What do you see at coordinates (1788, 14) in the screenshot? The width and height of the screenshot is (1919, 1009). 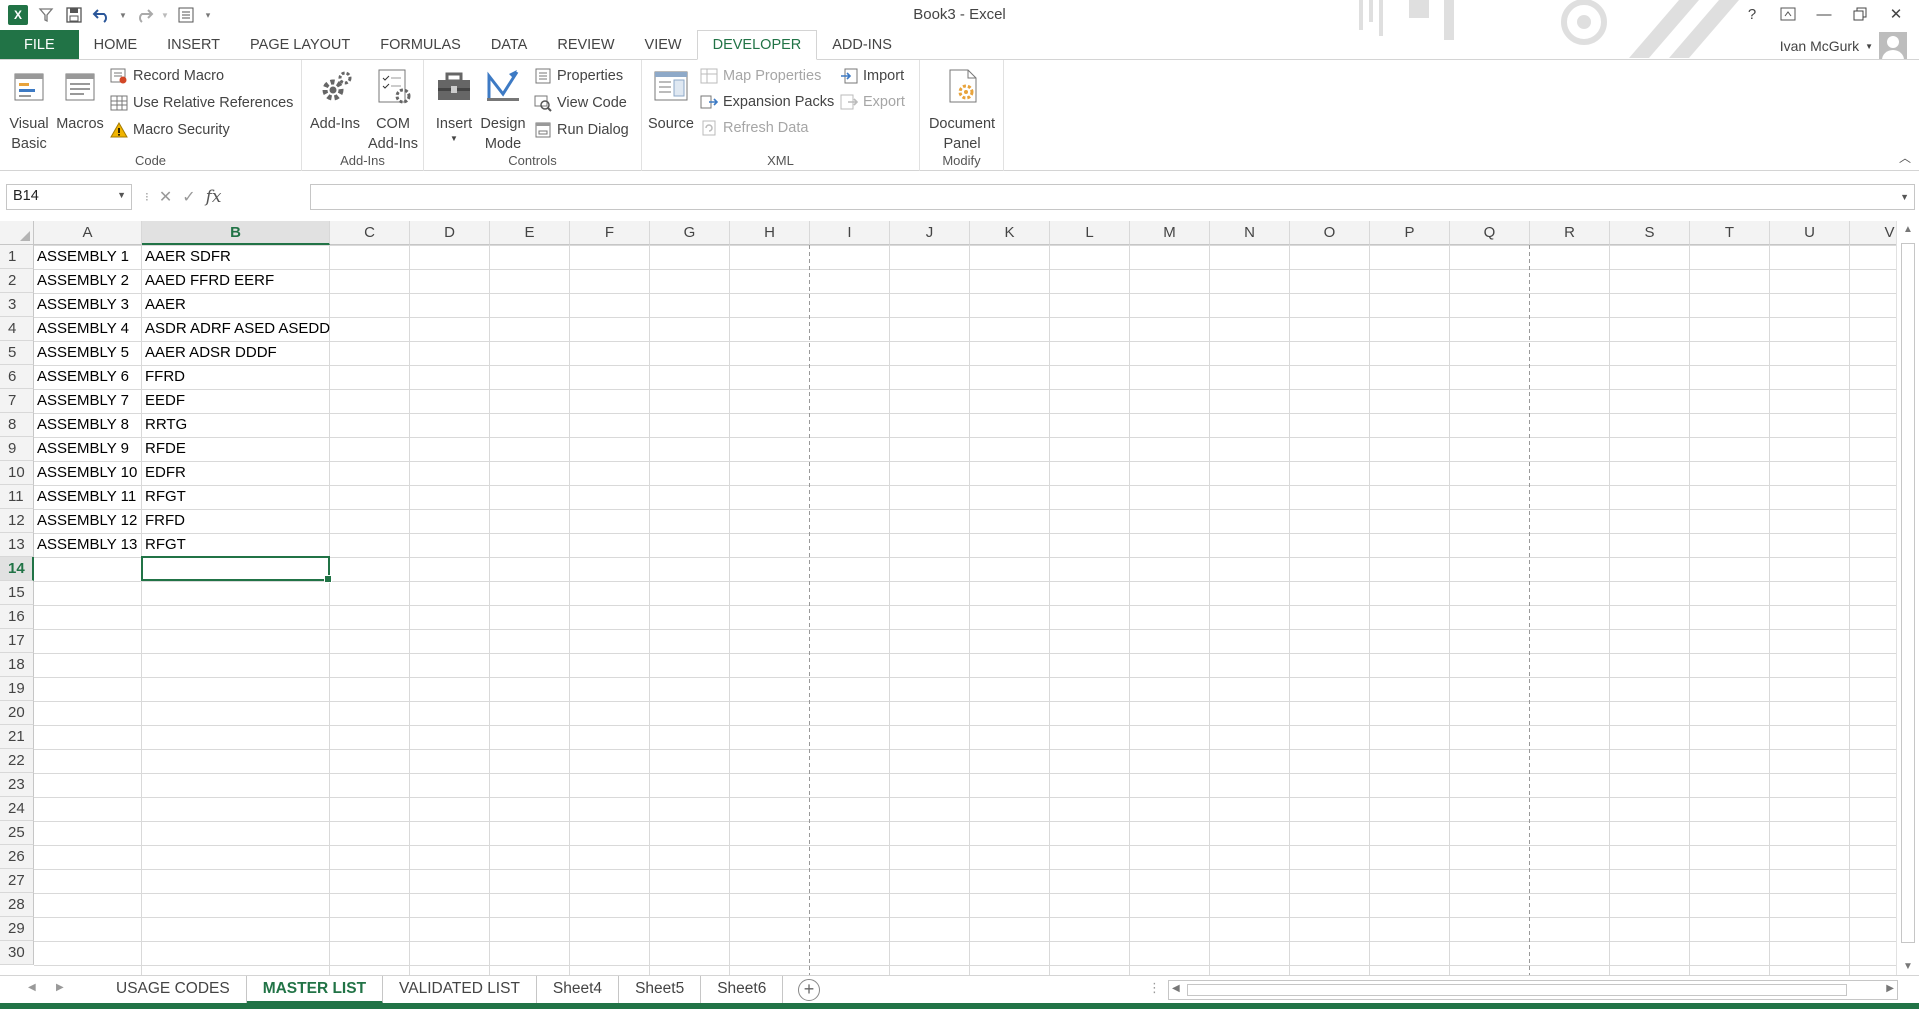 I see `ribbon-display-options-icon` at bounding box center [1788, 14].